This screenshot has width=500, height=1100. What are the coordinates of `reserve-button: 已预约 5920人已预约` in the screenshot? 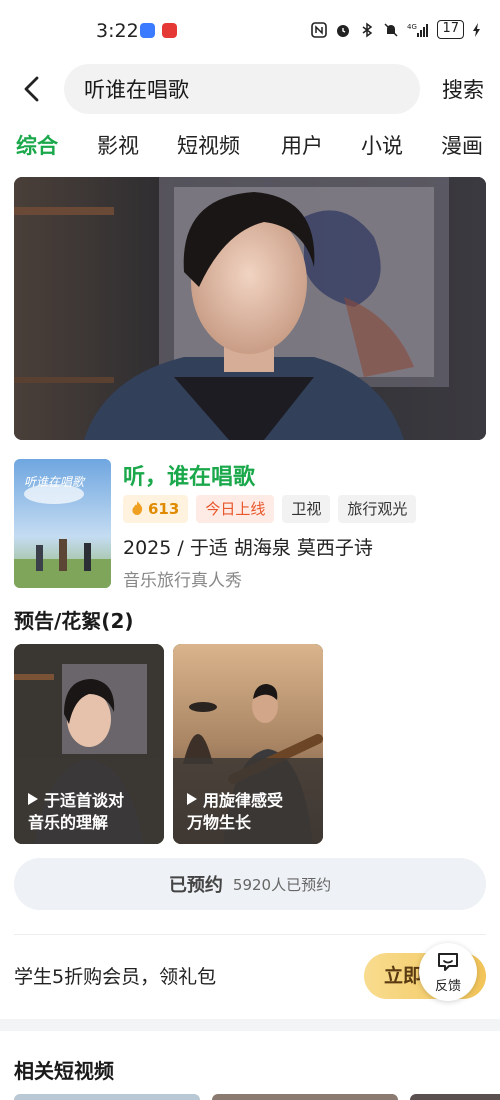 It's located at (250, 884).